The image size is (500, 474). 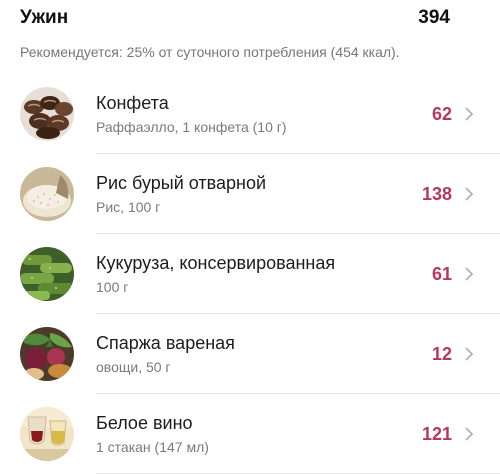 What do you see at coordinates (165, 342) in the screenshot?
I see `food-name: Спаржа вареная` at bounding box center [165, 342].